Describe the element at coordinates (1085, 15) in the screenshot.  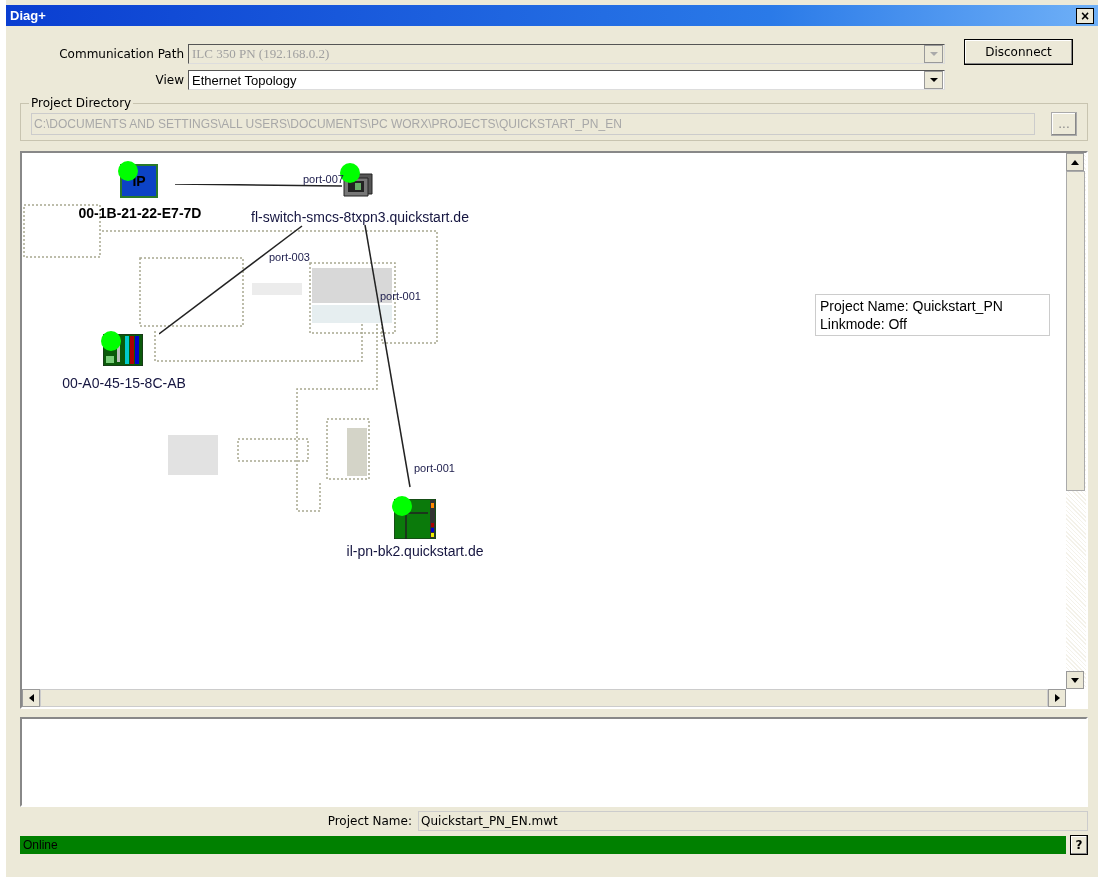
I see `close-button: ×` at that location.